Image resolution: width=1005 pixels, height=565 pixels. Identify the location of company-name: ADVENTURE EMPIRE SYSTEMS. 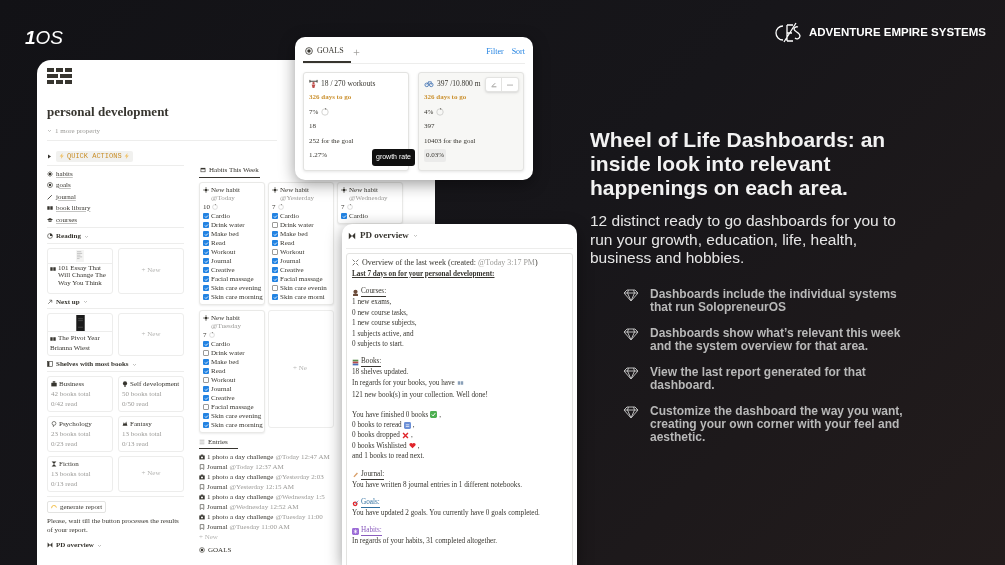
(897, 33).